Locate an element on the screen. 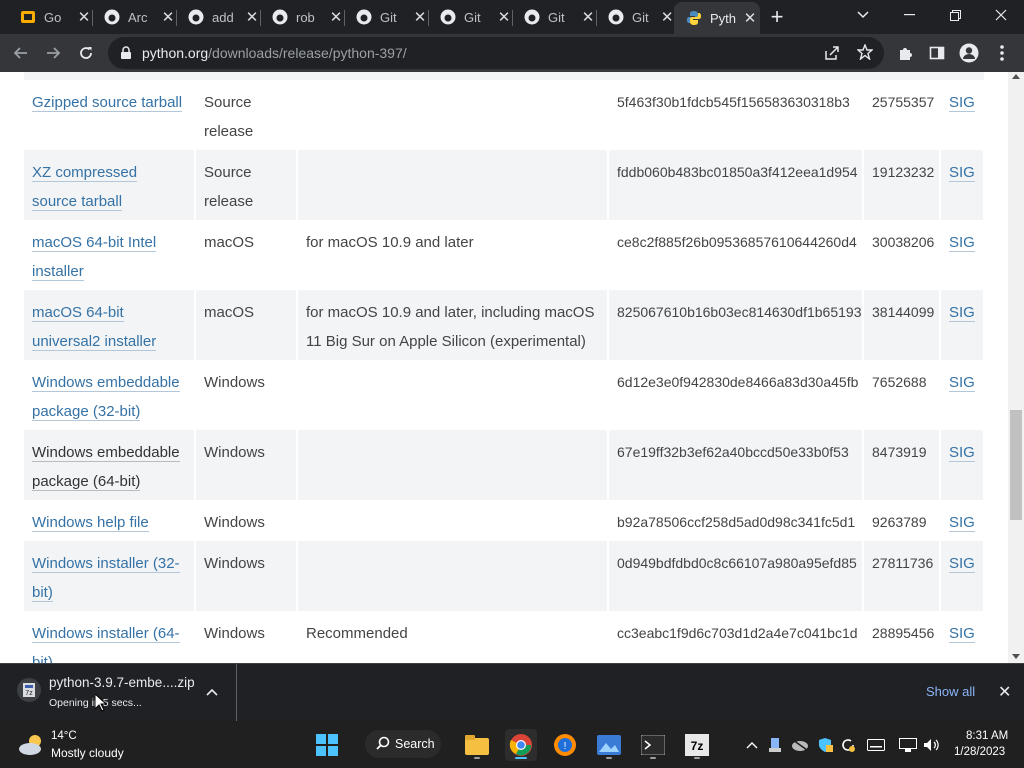 This screenshot has width=1024, height=768. side-panel-icon is located at coordinates (937, 53).